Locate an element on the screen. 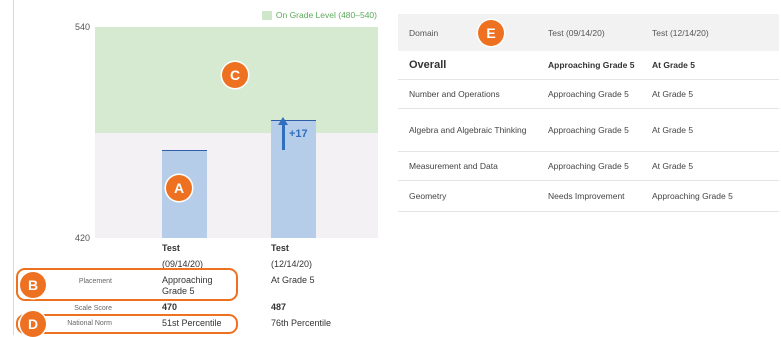 The image size is (781, 337). scale-score-label: Scale Score is located at coordinates (93, 308).